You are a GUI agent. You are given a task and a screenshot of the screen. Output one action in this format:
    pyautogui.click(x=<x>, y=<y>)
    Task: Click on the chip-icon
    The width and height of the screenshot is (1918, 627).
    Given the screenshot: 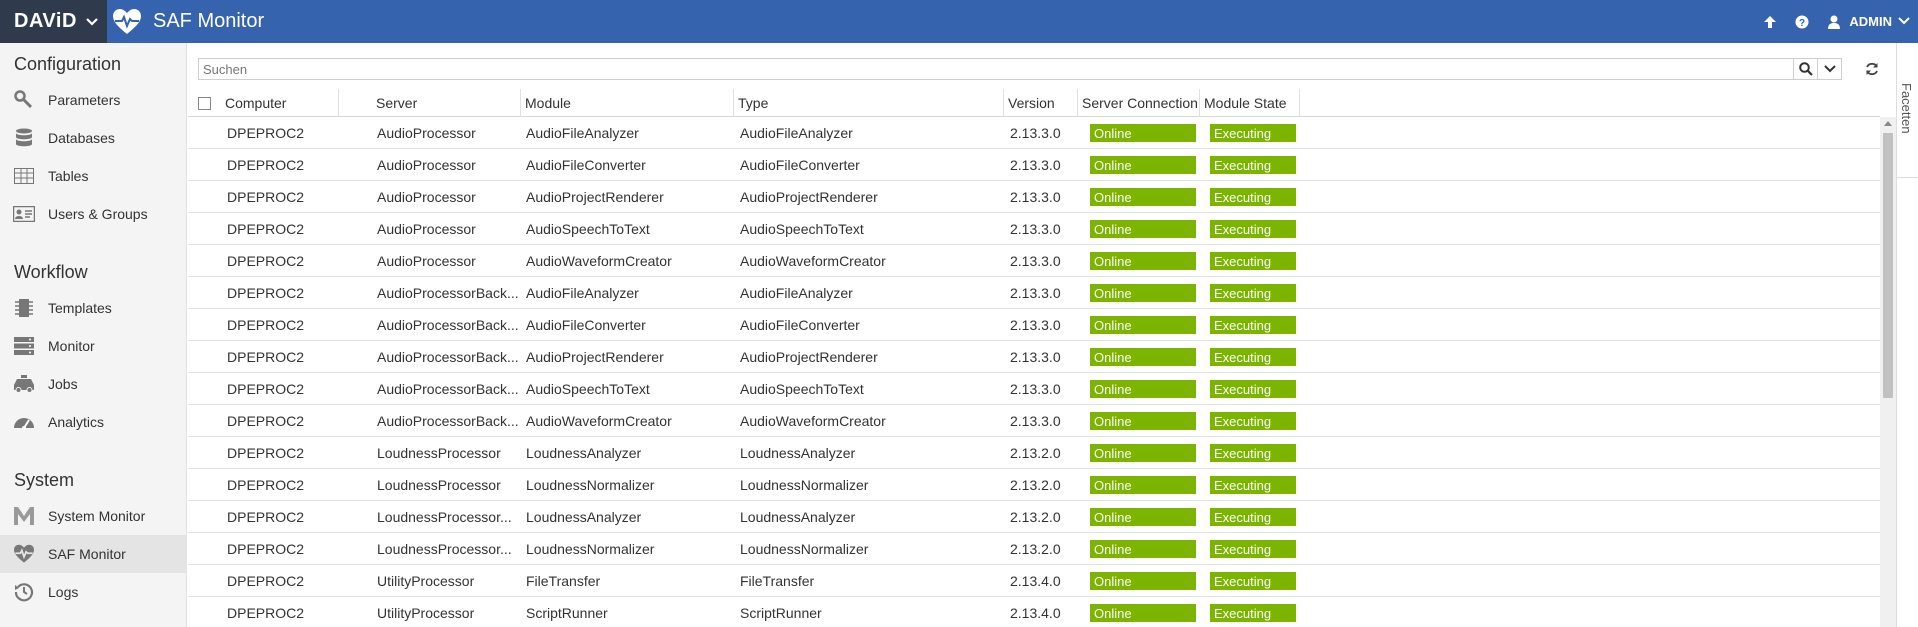 What is the action you would take?
    pyautogui.click(x=24, y=308)
    